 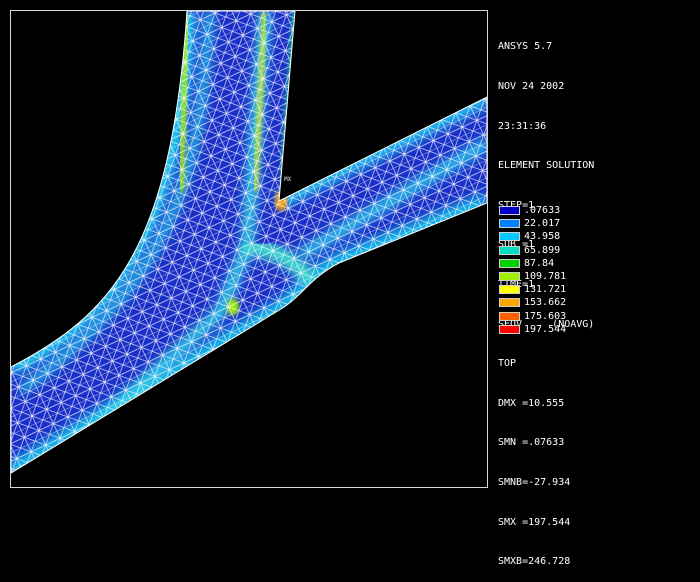 I want to click on legend-value: .07633, so click(x=542, y=210).